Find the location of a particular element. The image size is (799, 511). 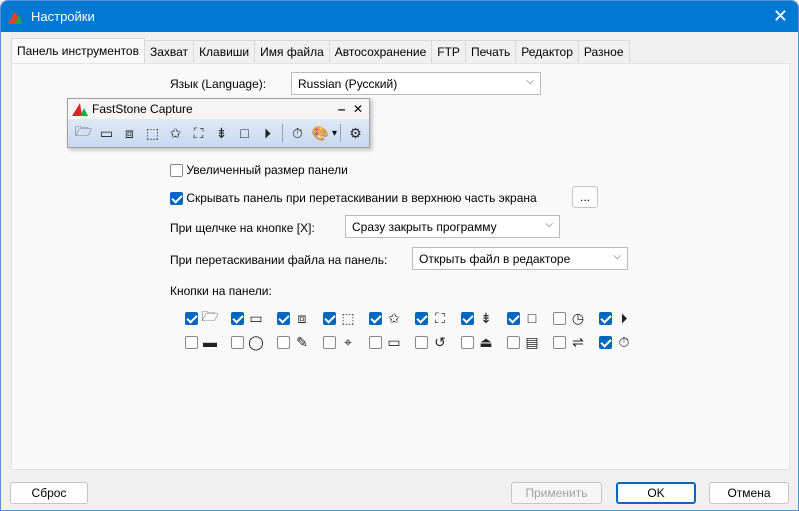

preview-title: FastStone Capture is located at coordinates (142, 109).